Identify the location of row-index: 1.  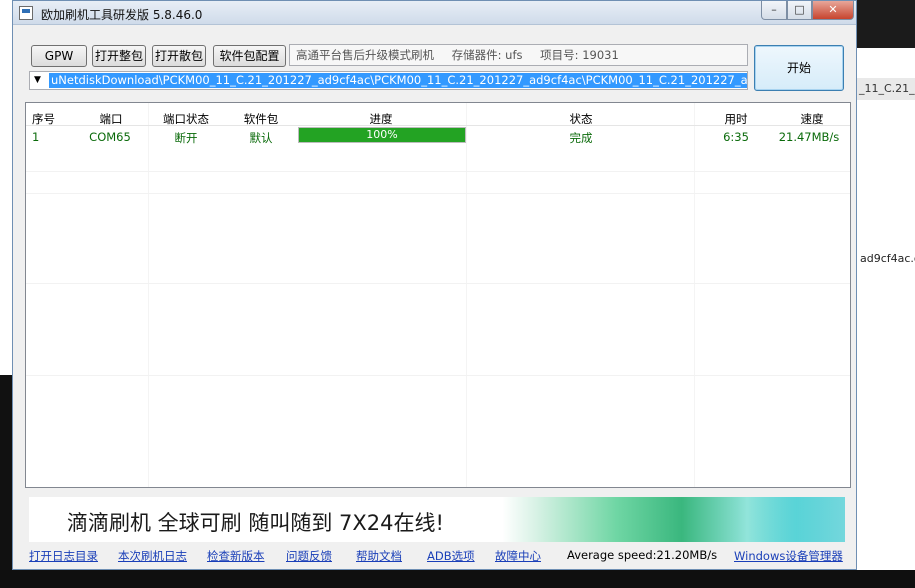
(36, 137).